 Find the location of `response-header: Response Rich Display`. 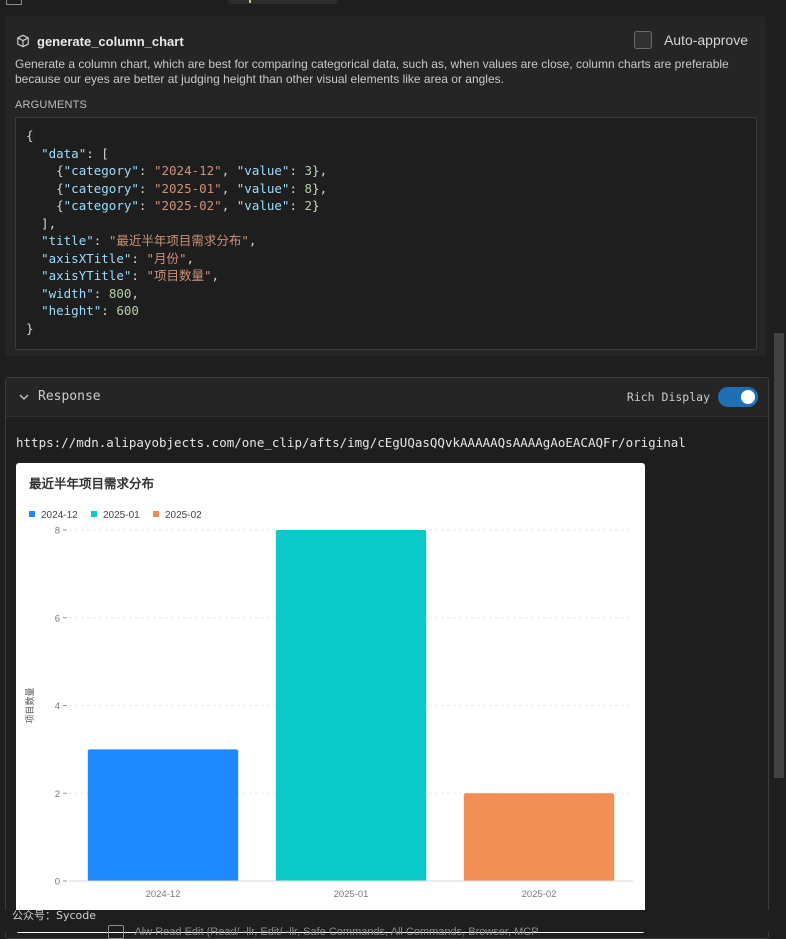

response-header: Response Rich Display is located at coordinates (387, 397).